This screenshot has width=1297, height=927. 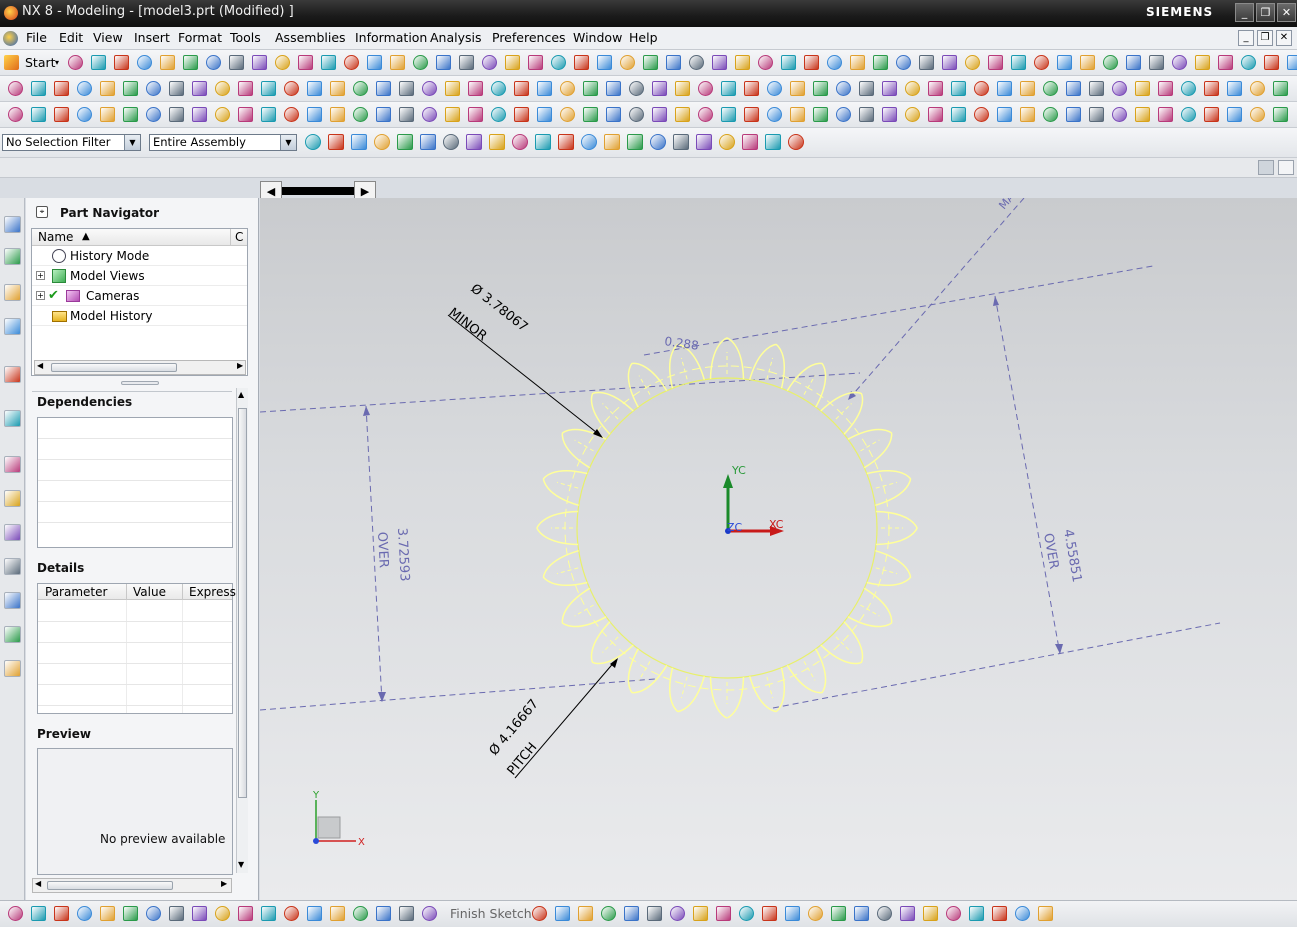 What do you see at coordinates (866, 88) in the screenshot?
I see `feature-tool-38-icon` at bounding box center [866, 88].